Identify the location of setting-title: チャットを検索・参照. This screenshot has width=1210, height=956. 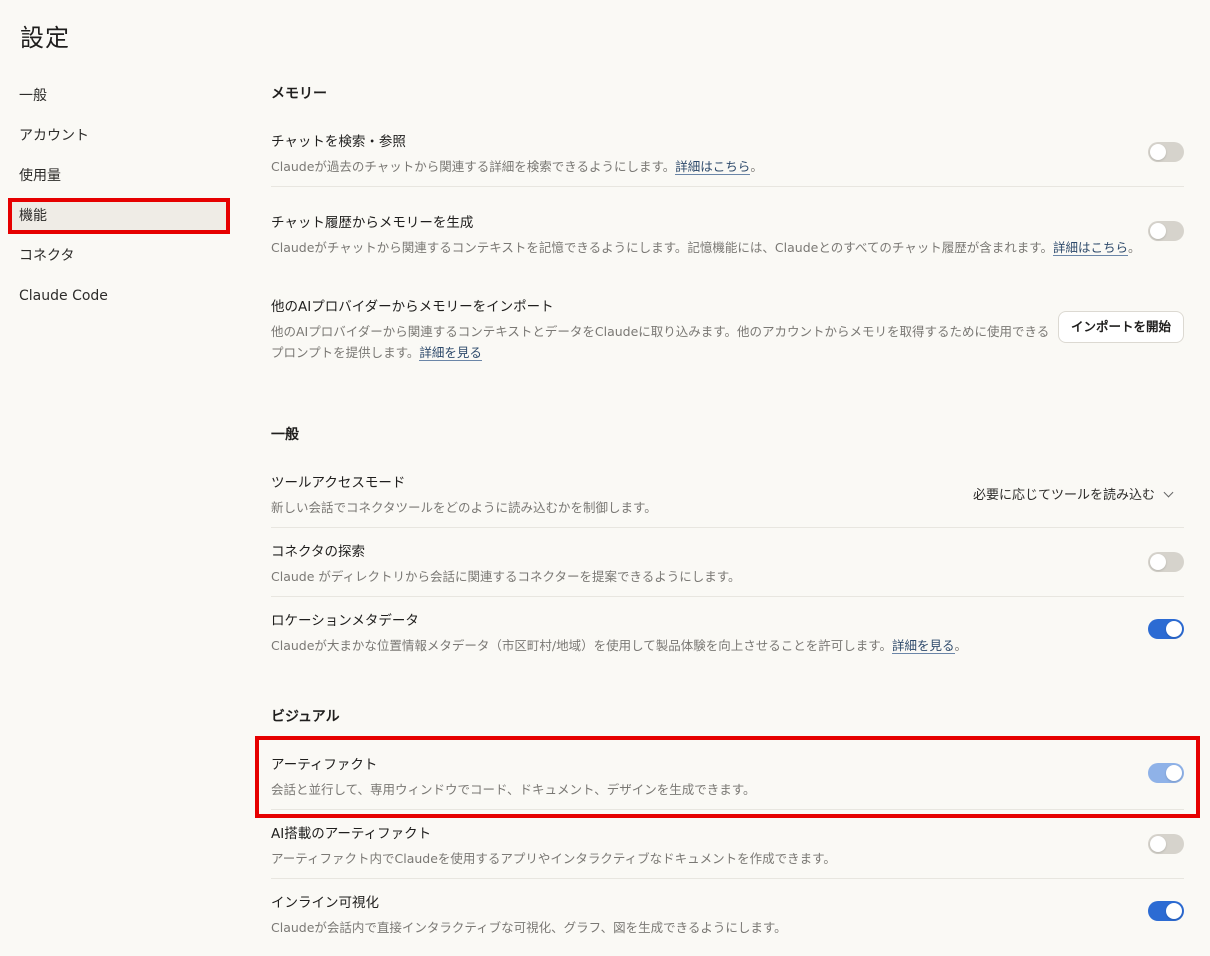
(338, 142).